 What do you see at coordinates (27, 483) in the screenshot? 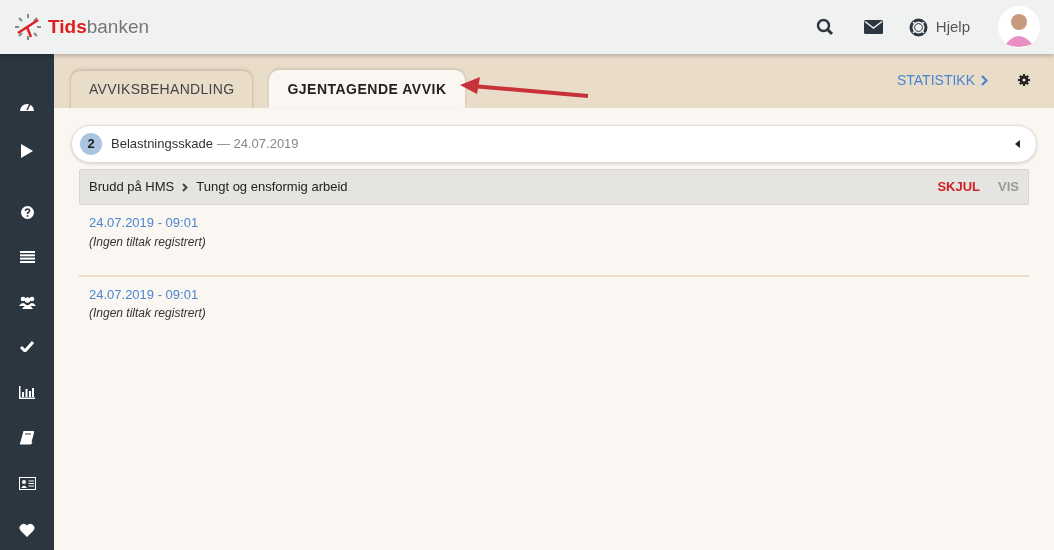
I see `id-card-icon` at bounding box center [27, 483].